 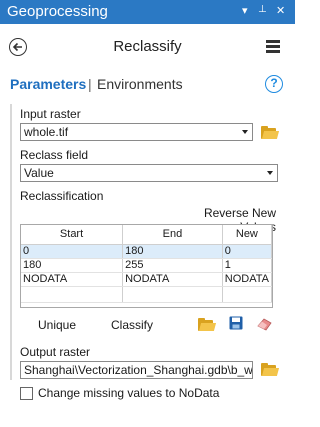 What do you see at coordinates (172, 251) in the screenshot?
I see `cell-end: 180` at bounding box center [172, 251].